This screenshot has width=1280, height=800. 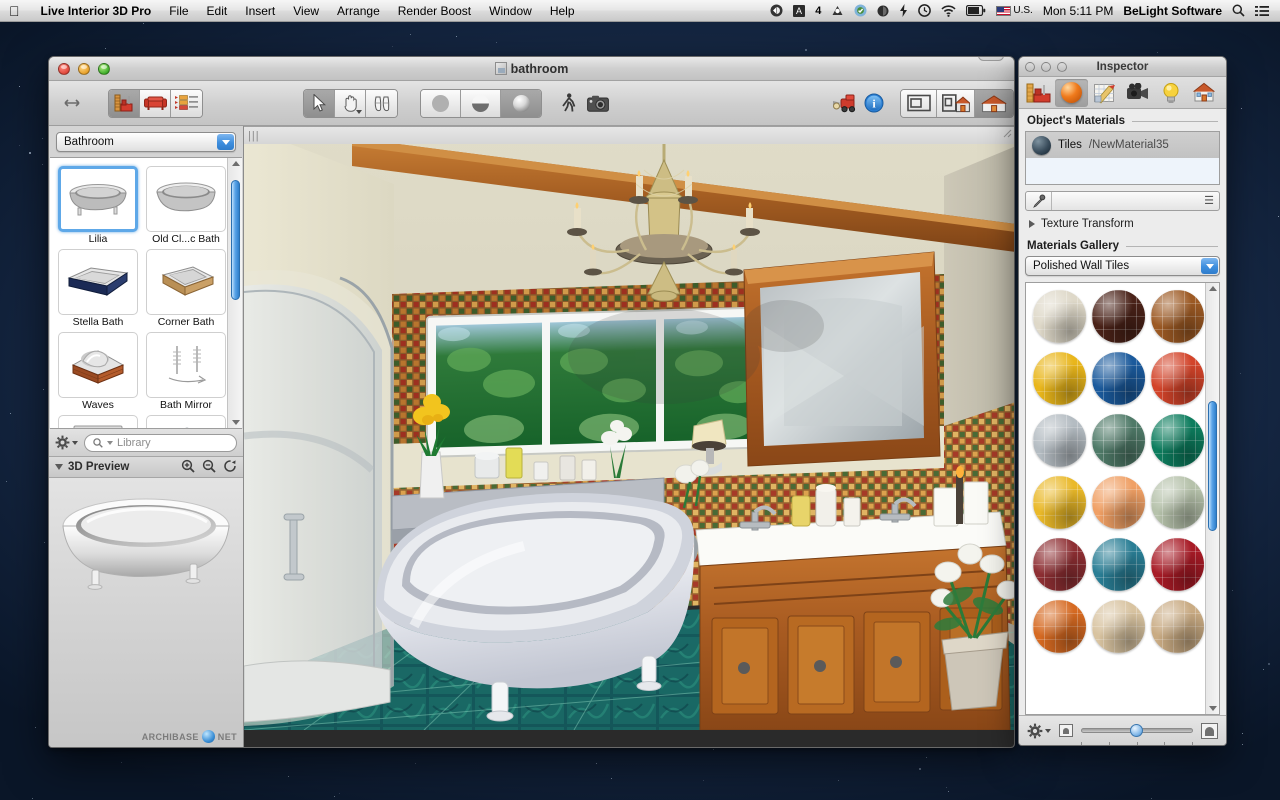 I want to click on view-split-button, so click(x=956, y=103).